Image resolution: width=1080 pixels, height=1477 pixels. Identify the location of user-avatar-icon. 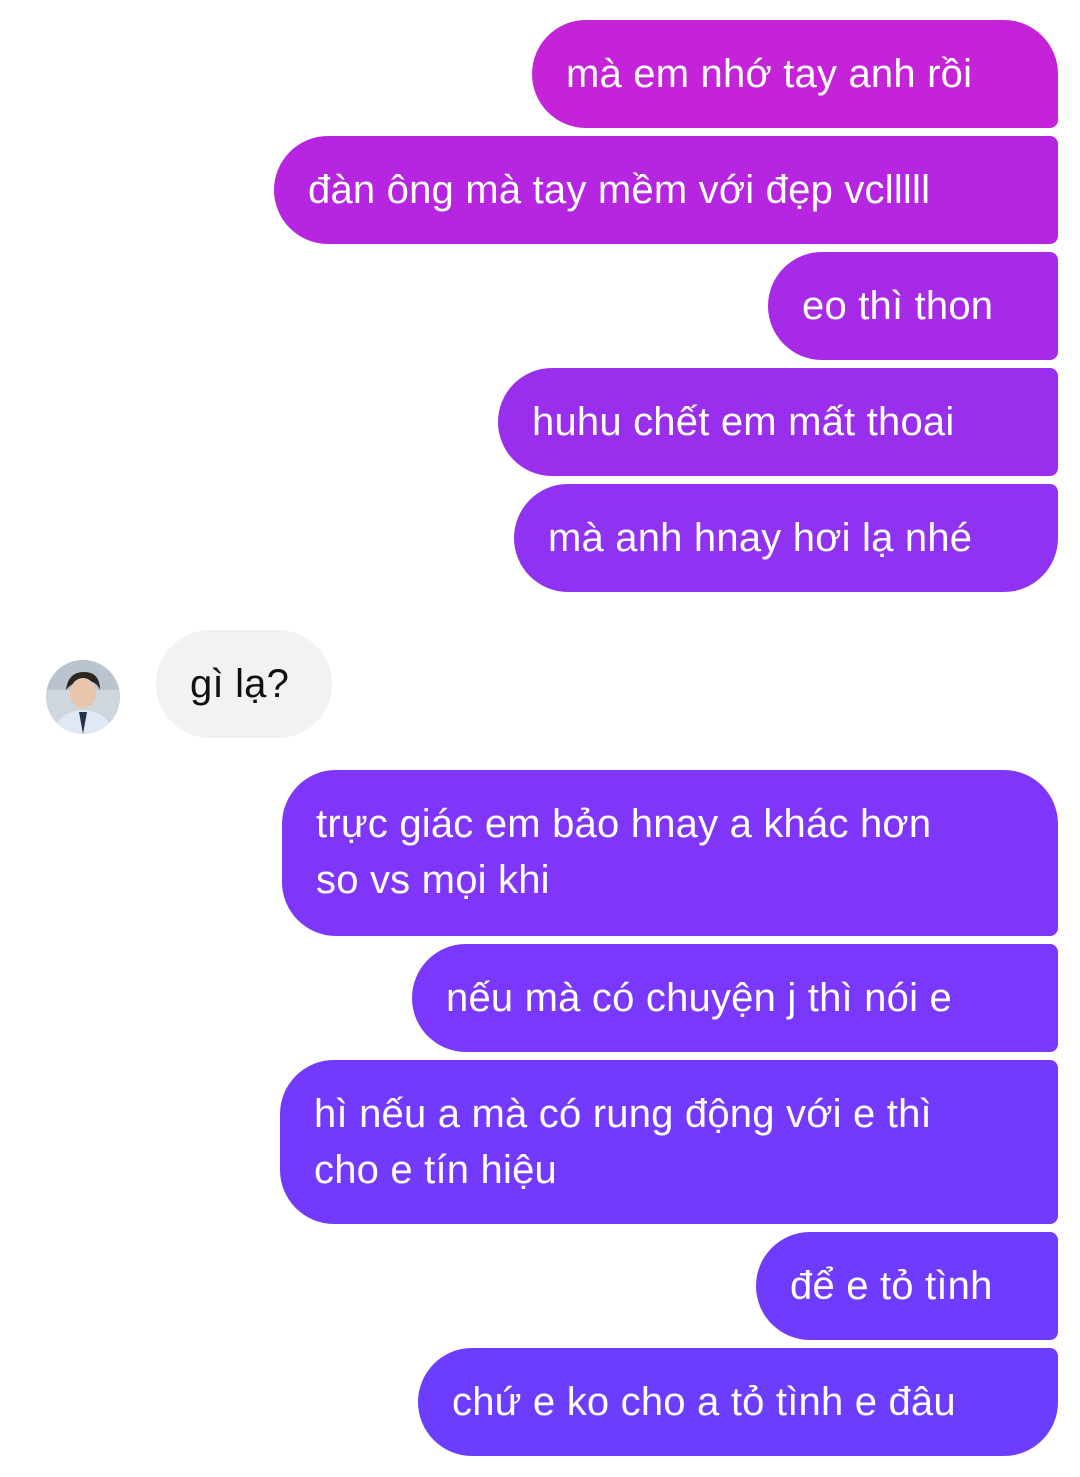
(83, 697).